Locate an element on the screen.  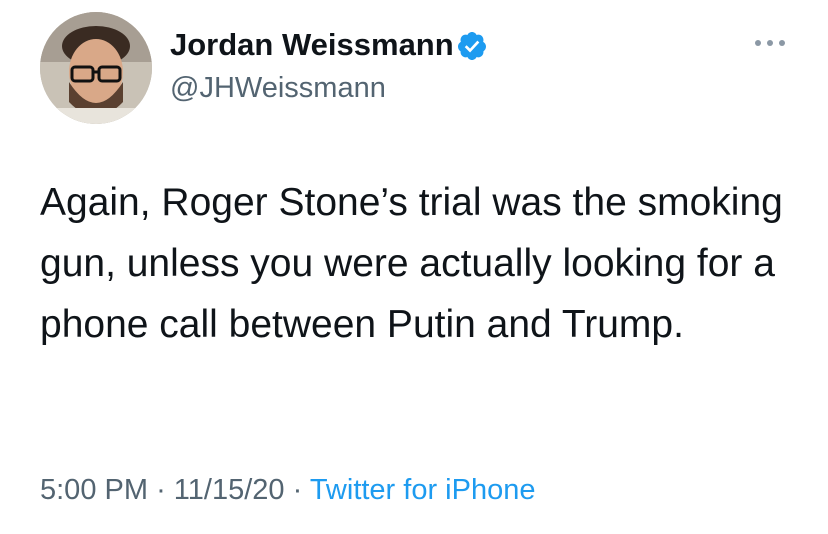
avatar is located at coordinates (96, 68).